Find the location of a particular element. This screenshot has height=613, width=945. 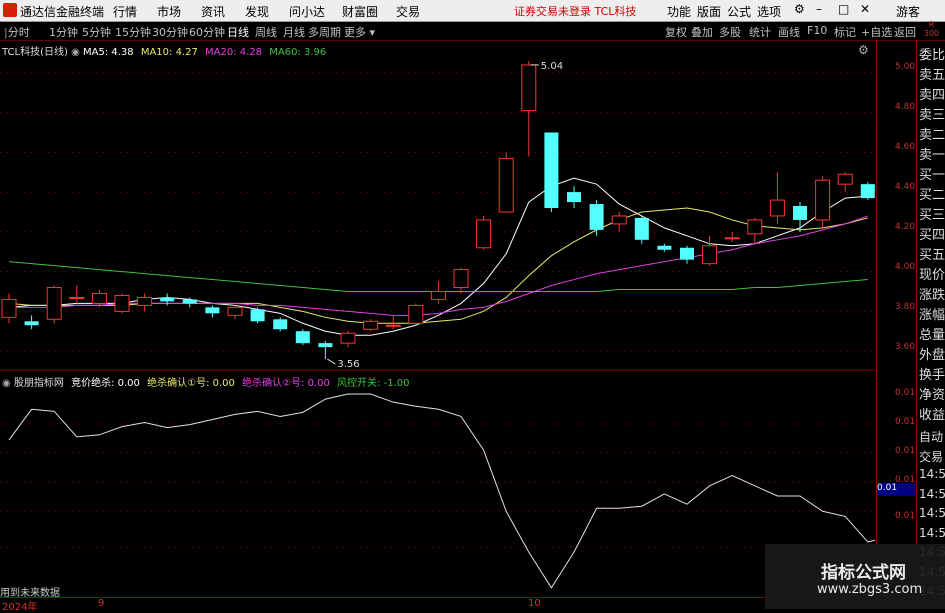

sidebar-item: 买四 is located at coordinates (932, 233).